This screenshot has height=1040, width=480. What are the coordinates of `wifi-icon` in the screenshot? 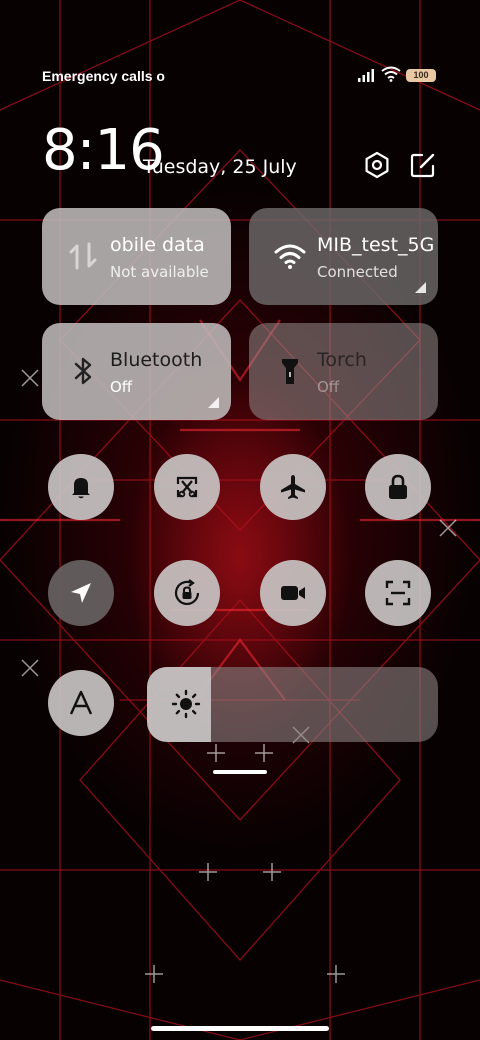 It's located at (290, 256).